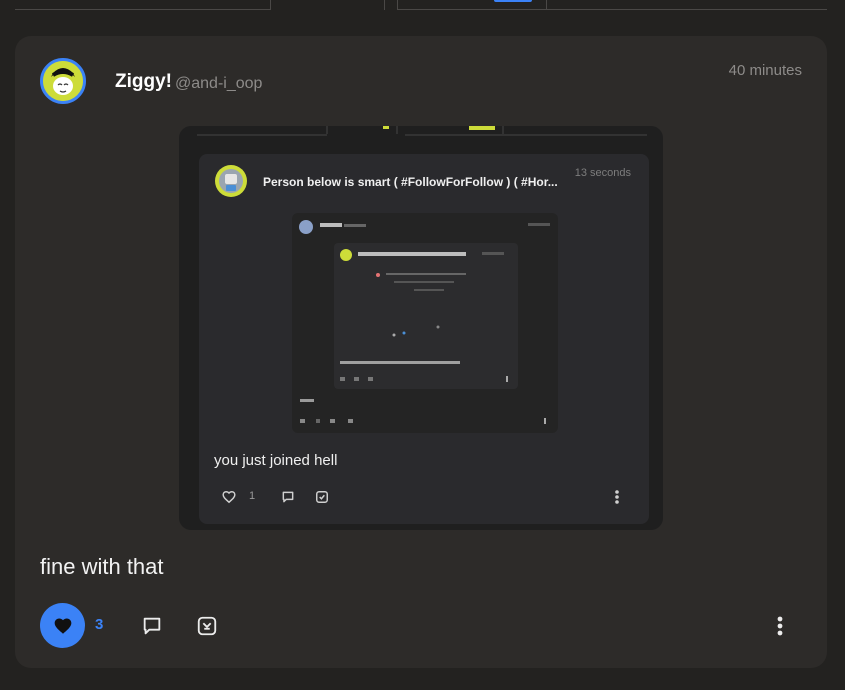  I want to click on comment-button, so click(152, 626).